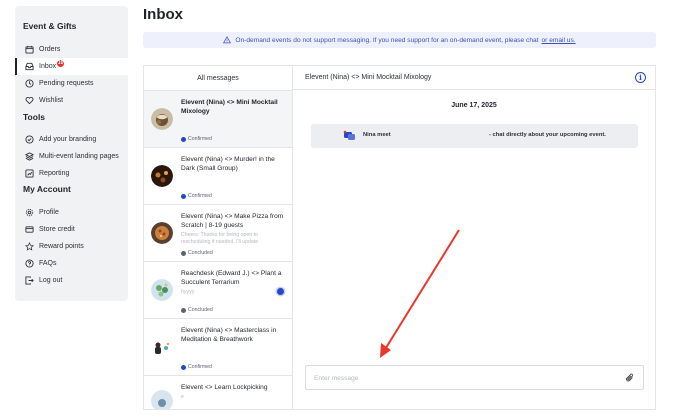 The height and width of the screenshot is (418, 688). What do you see at coordinates (349, 135) in the screenshot?
I see `chat-bubble-icon` at bounding box center [349, 135].